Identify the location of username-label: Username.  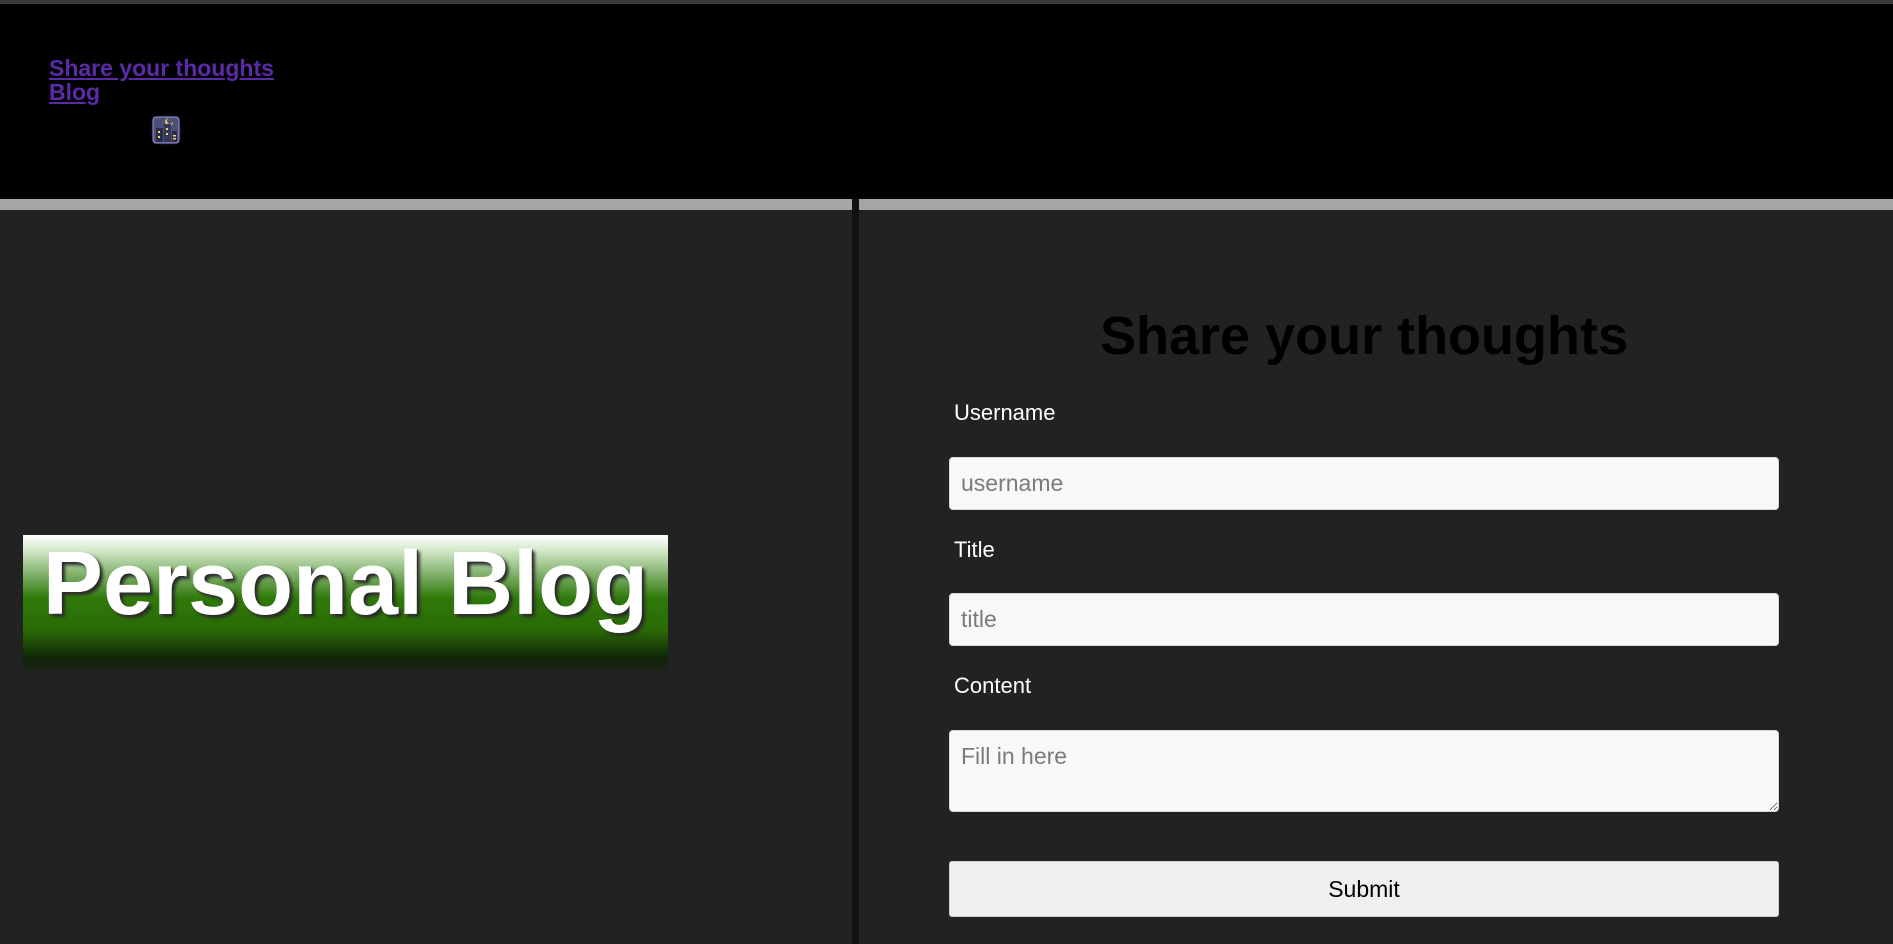
(1005, 412).